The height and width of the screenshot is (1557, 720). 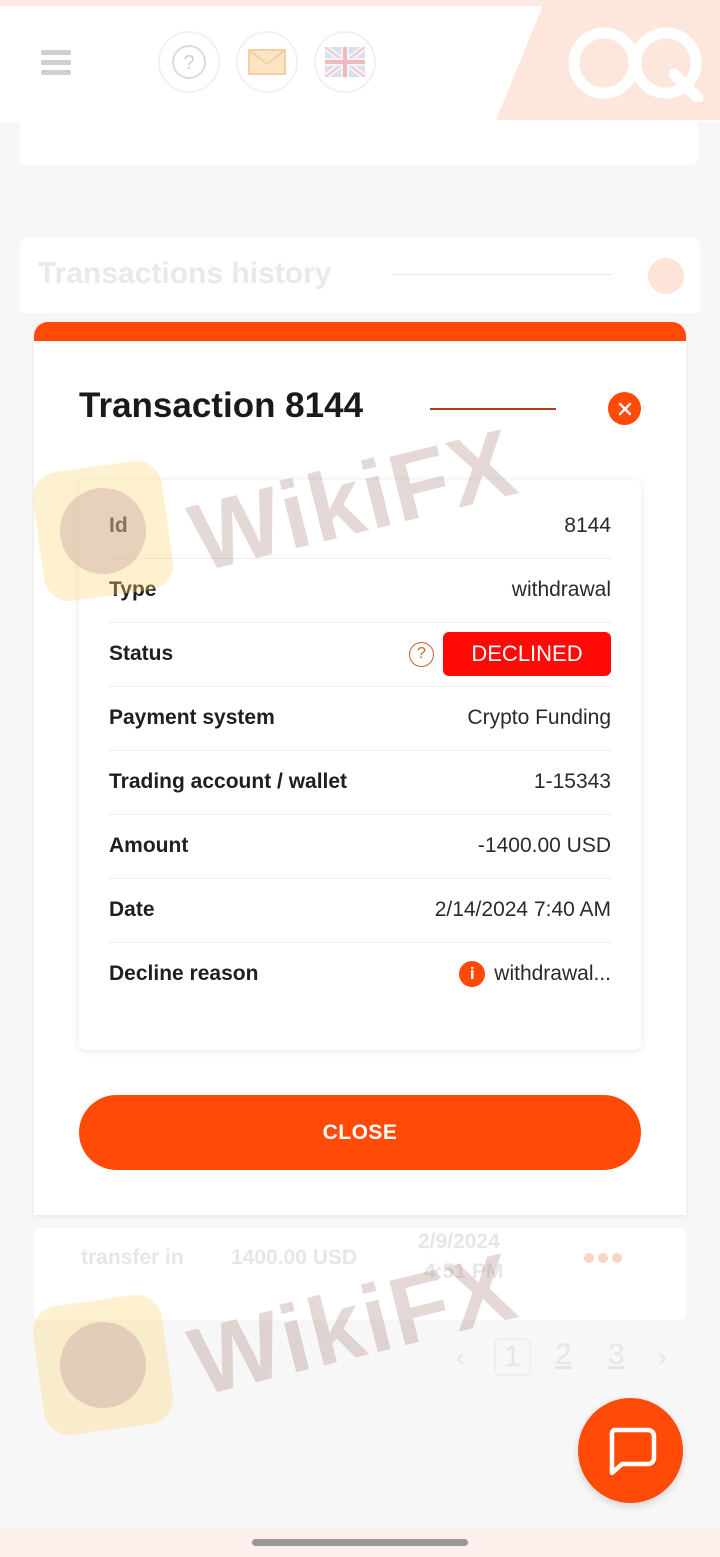 What do you see at coordinates (132, 1257) in the screenshot?
I see `row-type: transfer in` at bounding box center [132, 1257].